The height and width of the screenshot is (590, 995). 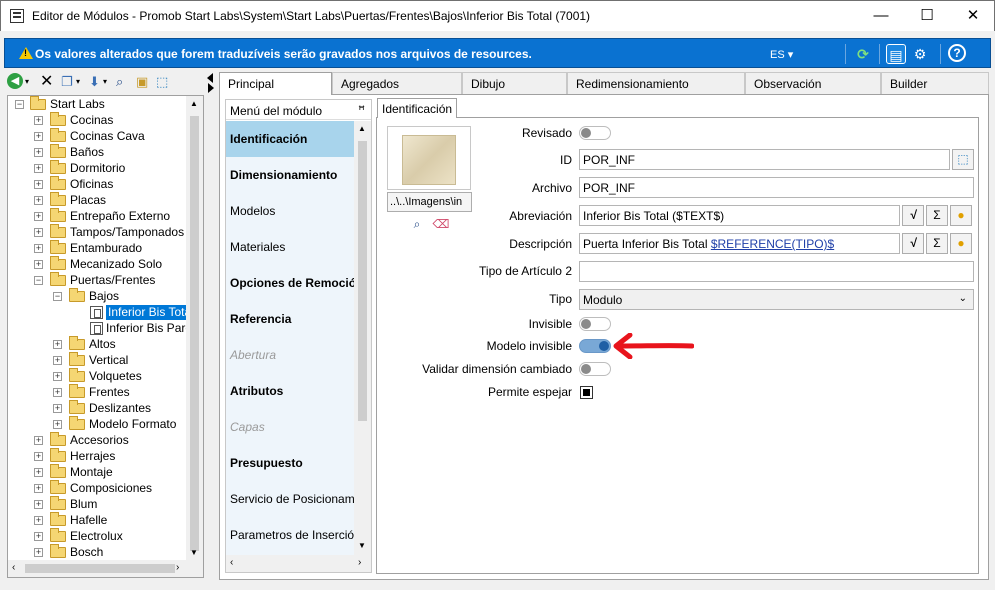 What do you see at coordinates (194, 552) in the screenshot?
I see `scroll-down-icon: ▼` at bounding box center [194, 552].